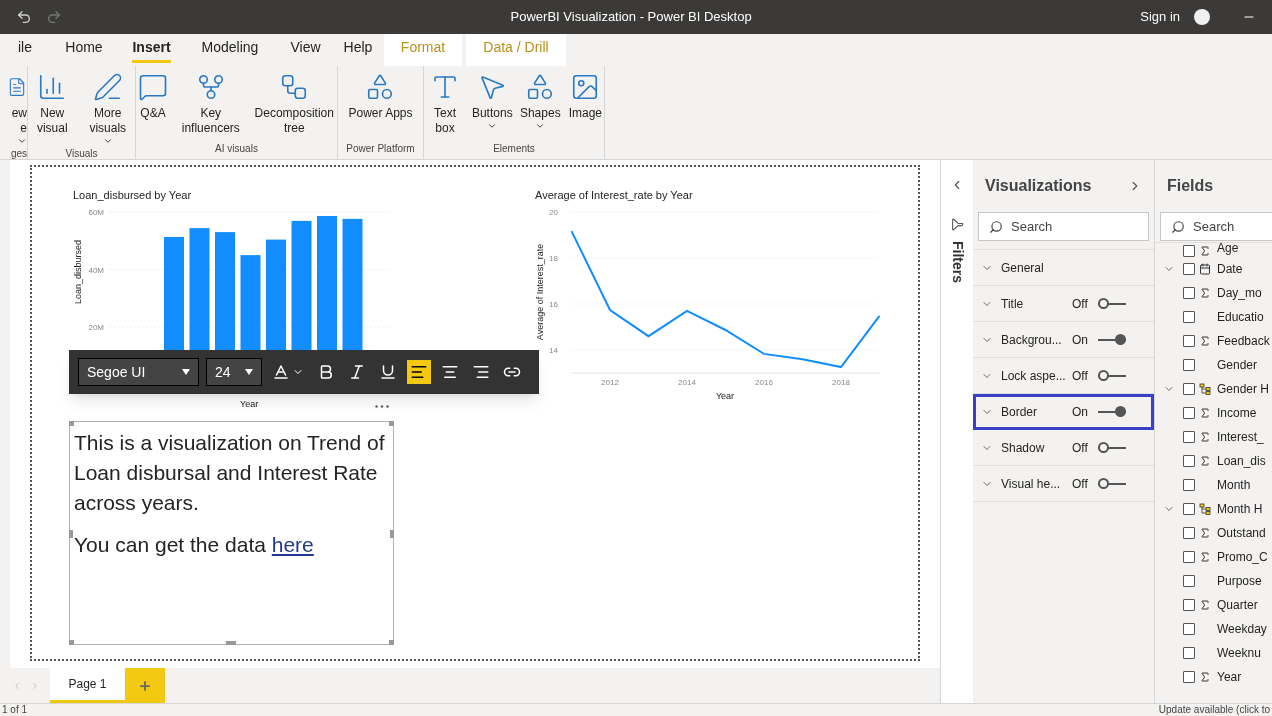 The height and width of the screenshot is (716, 1272). Describe the element at coordinates (1240, 317) in the screenshot. I see `field-name: Educatio` at that location.